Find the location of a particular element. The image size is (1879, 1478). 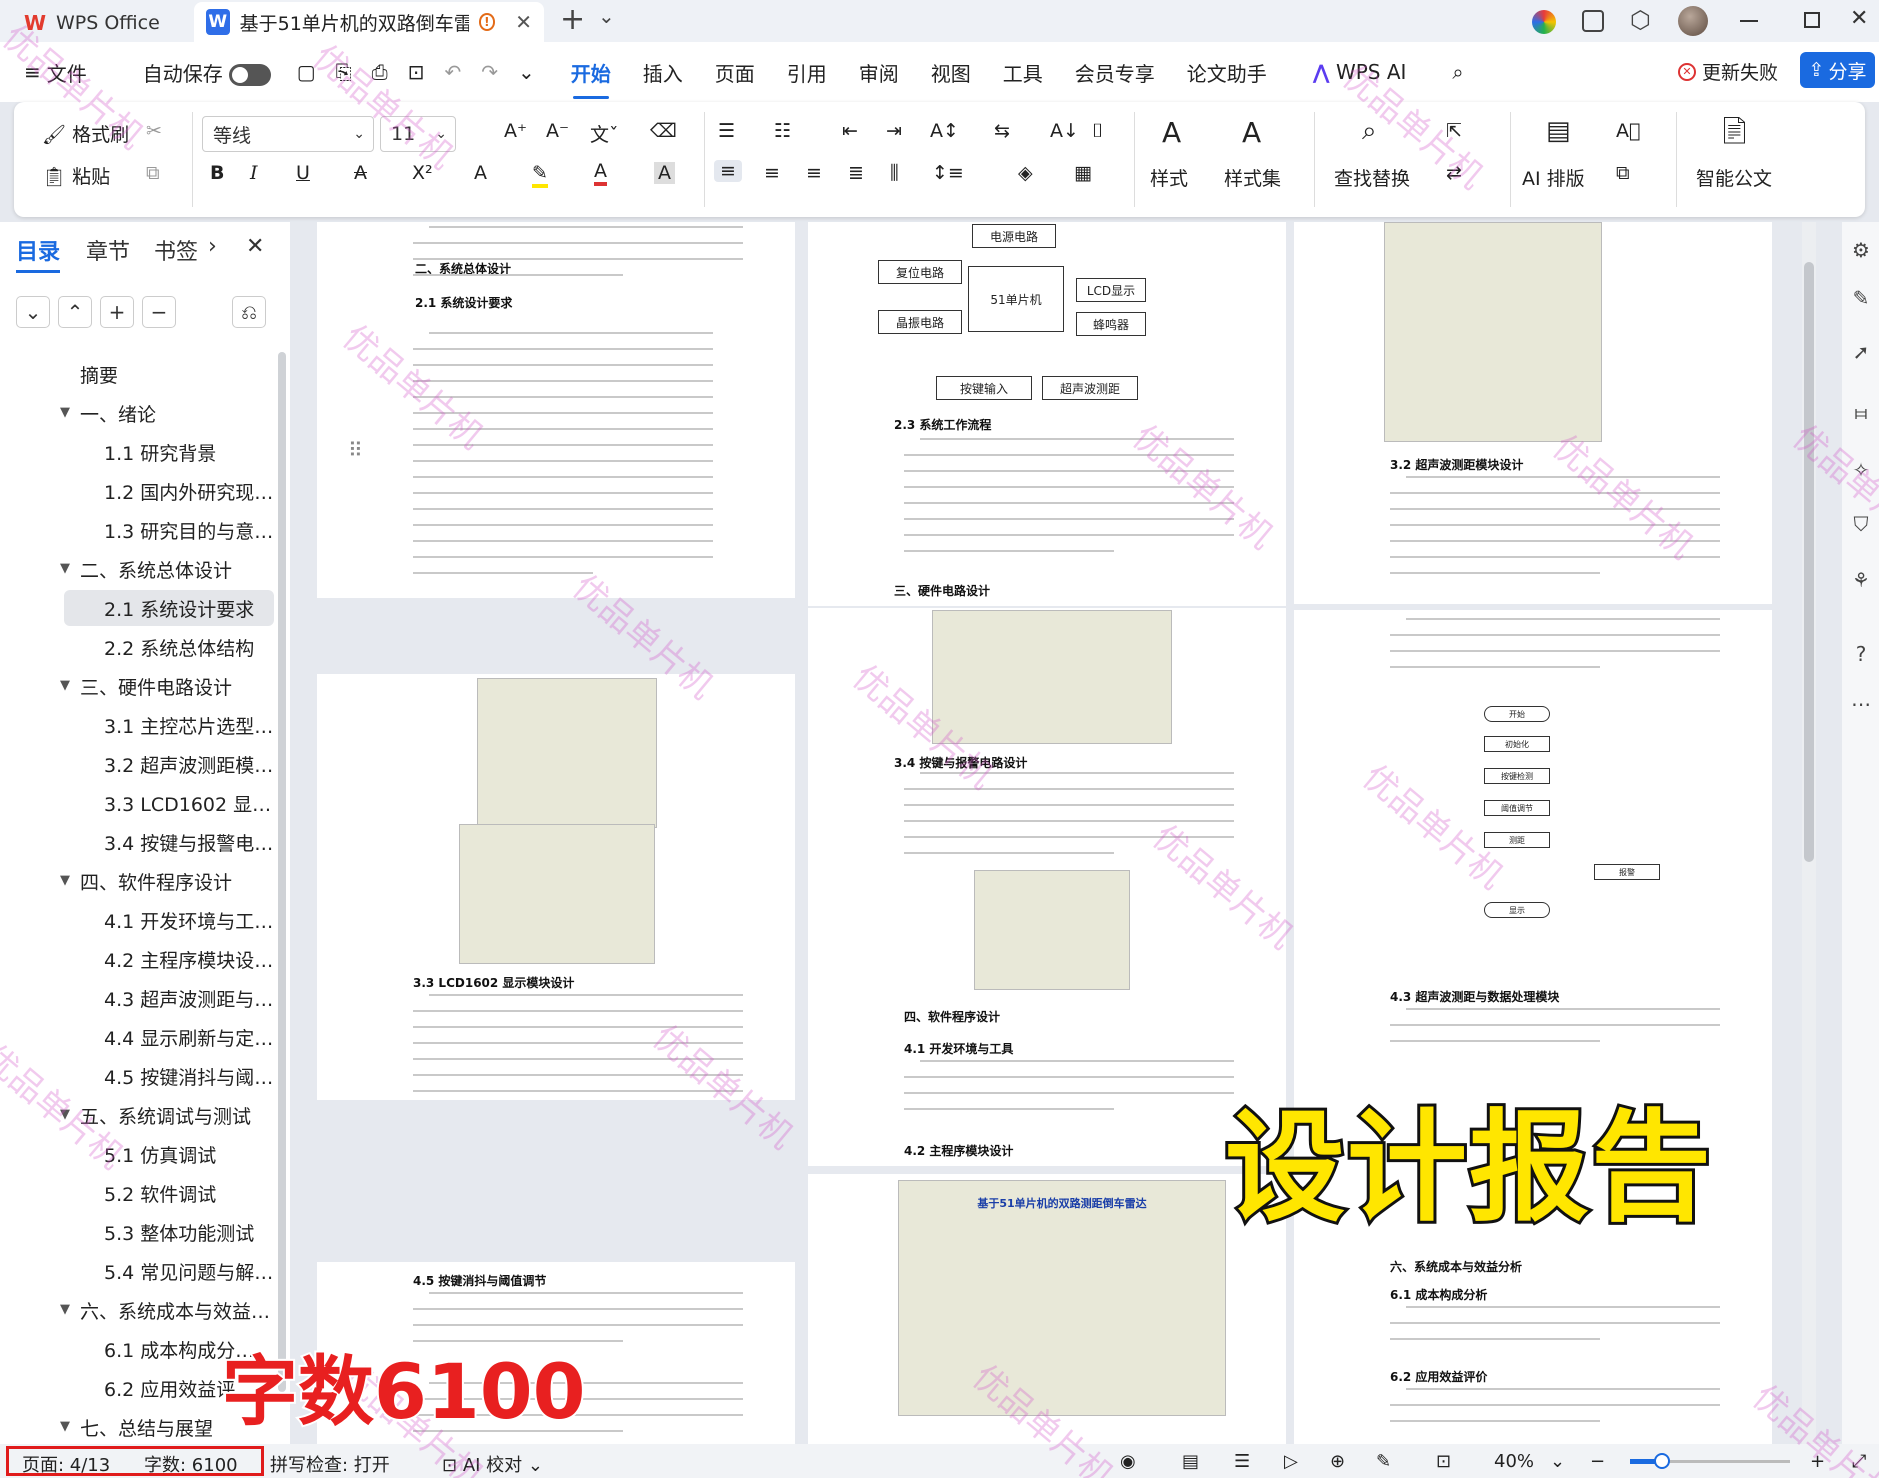

copy-icon: ⧉ is located at coordinates (153, 173).